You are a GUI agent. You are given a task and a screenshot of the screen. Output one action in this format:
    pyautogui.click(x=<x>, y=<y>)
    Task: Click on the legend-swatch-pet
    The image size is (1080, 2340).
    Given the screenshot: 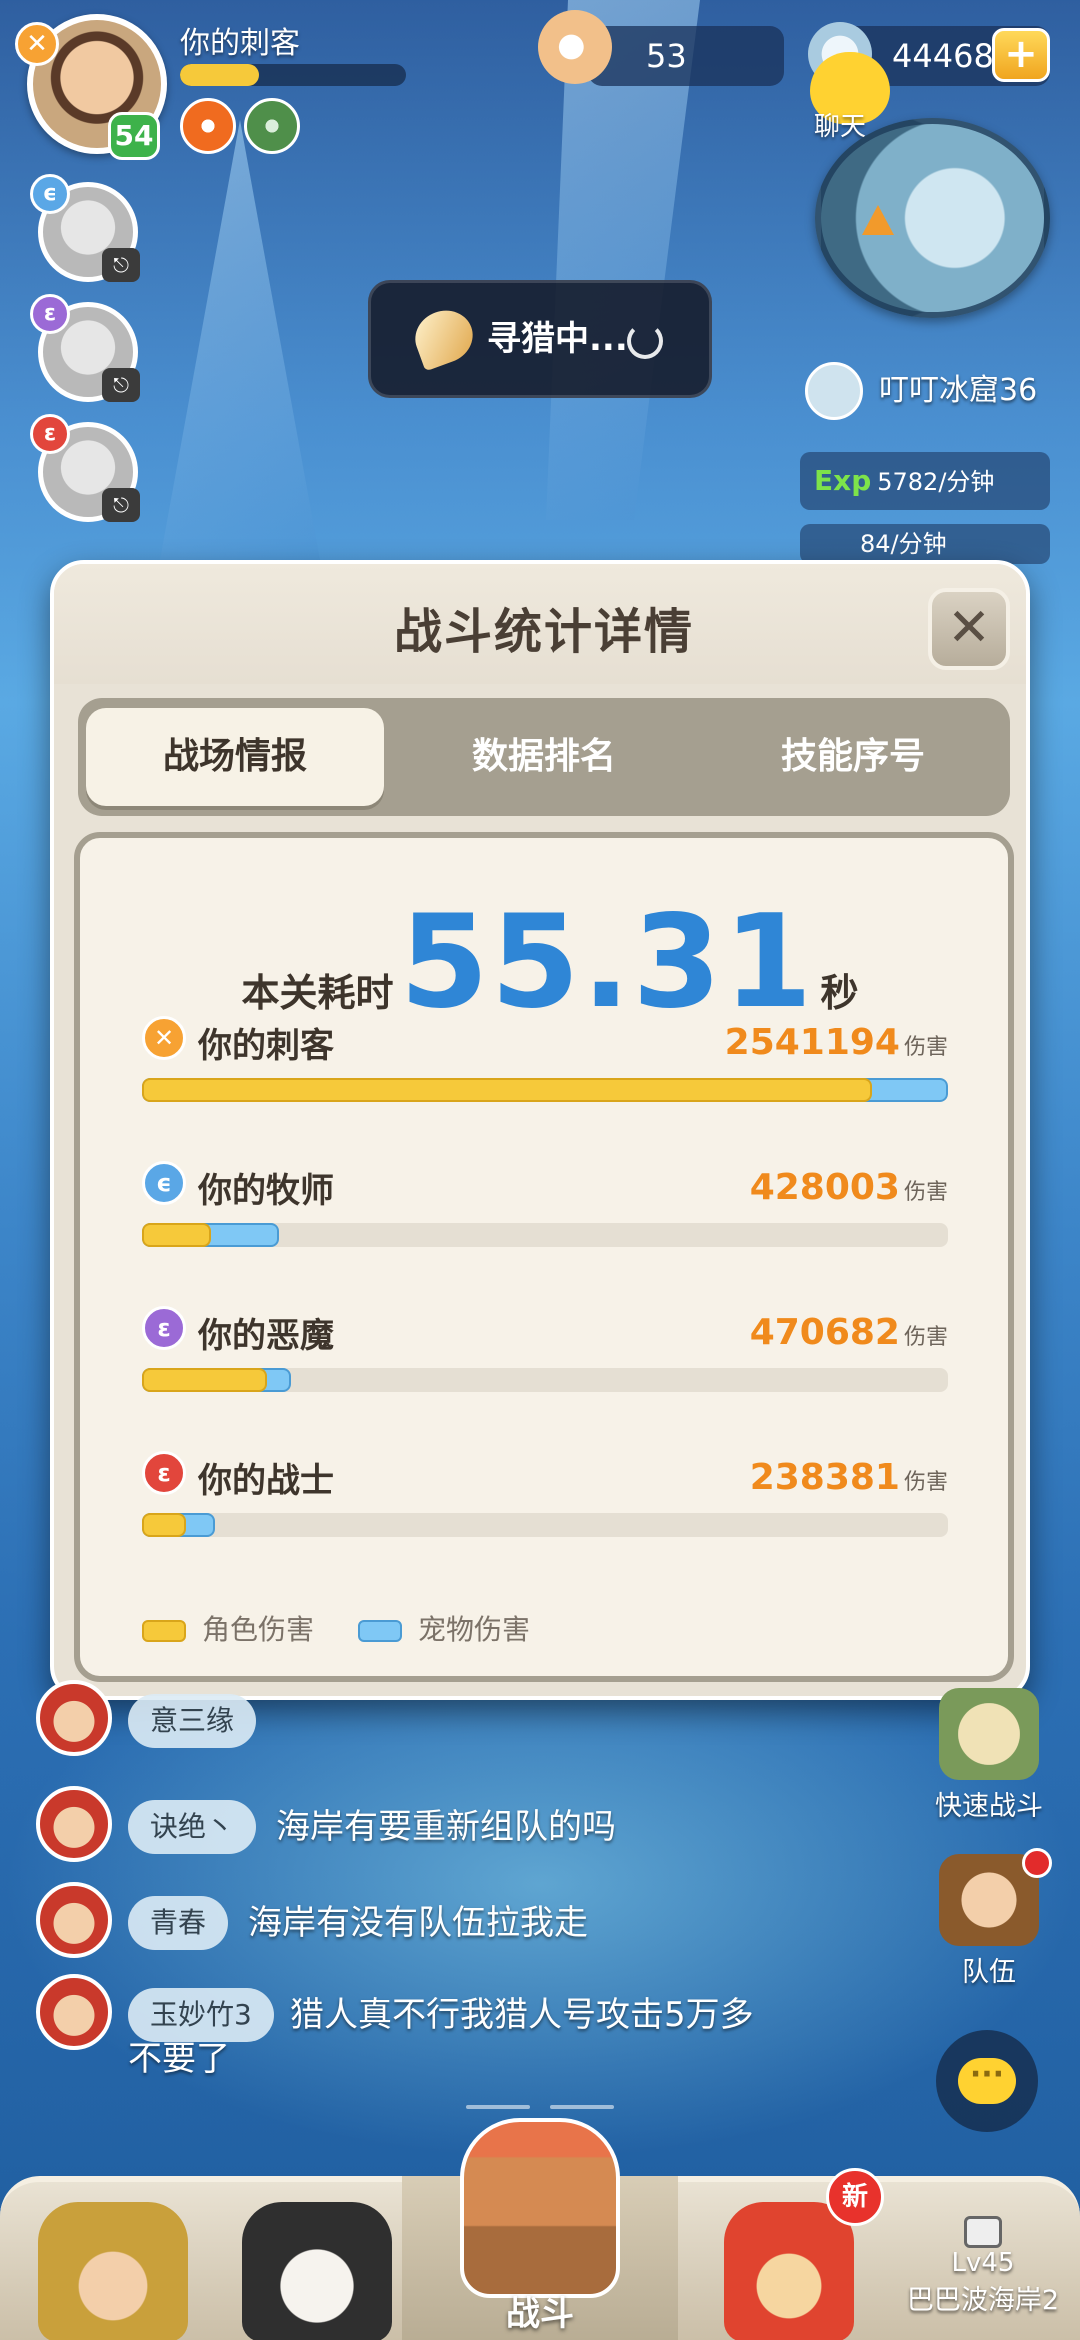 What is the action you would take?
    pyautogui.click(x=380, y=1631)
    